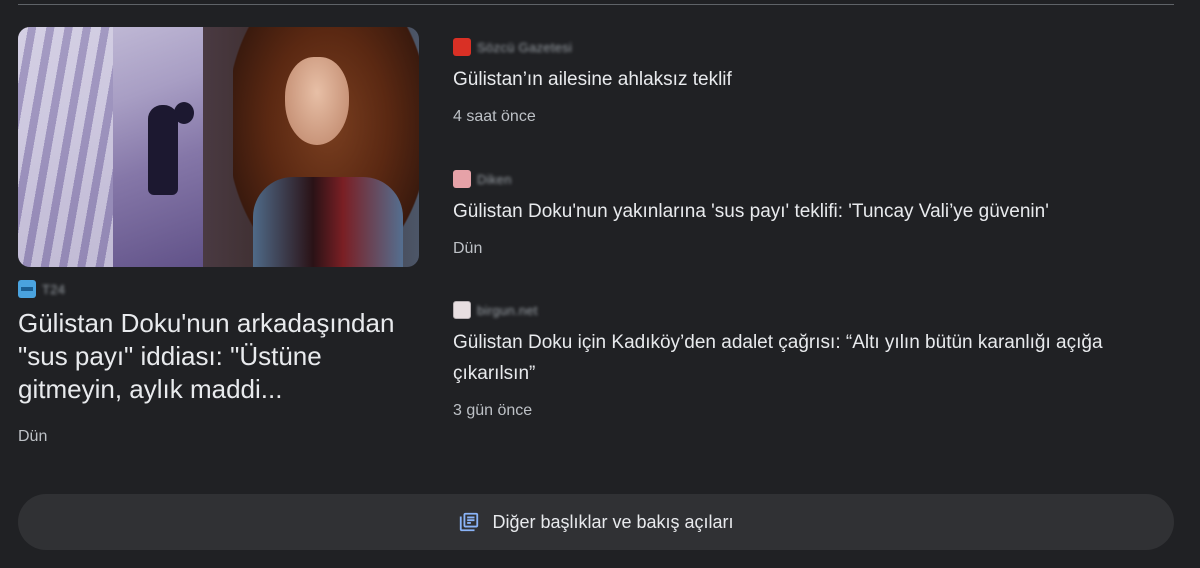 Image resolution: width=1200 pixels, height=568 pixels. What do you see at coordinates (33, 436) in the screenshot?
I see `featured-timestamp: Dün` at bounding box center [33, 436].